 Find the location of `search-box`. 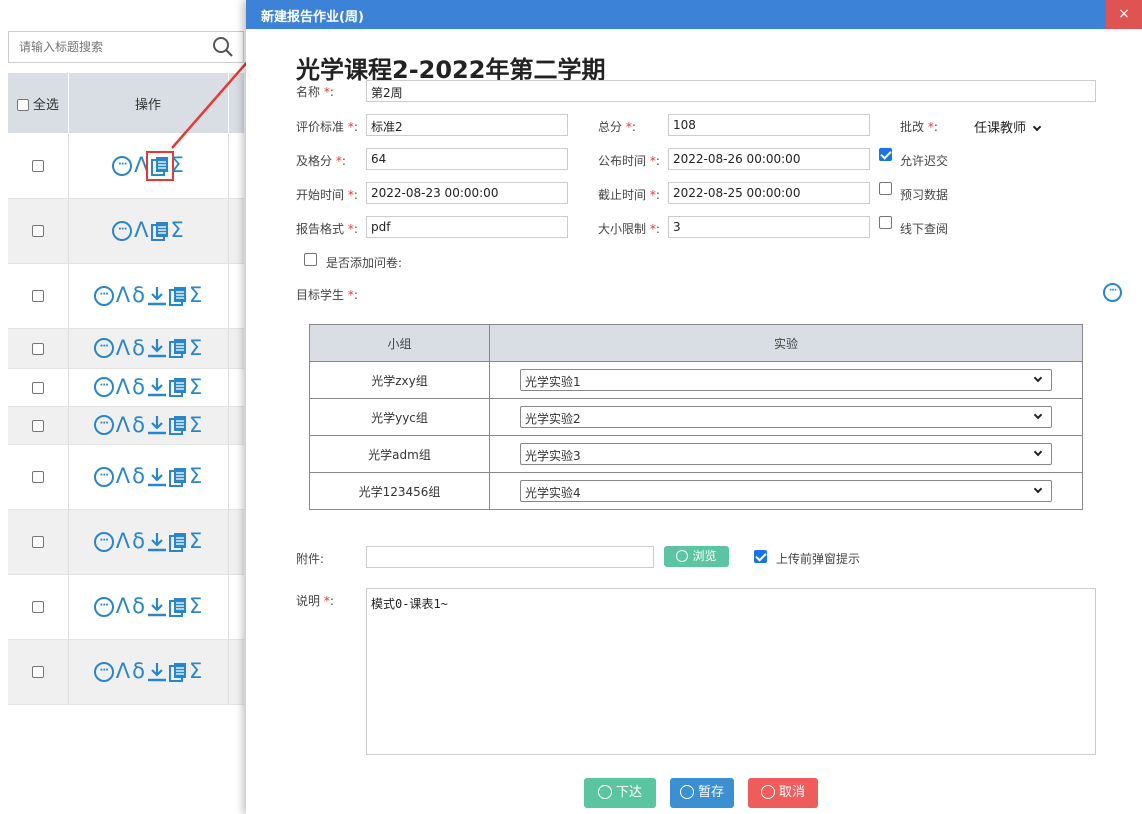

search-box is located at coordinates (126, 47).